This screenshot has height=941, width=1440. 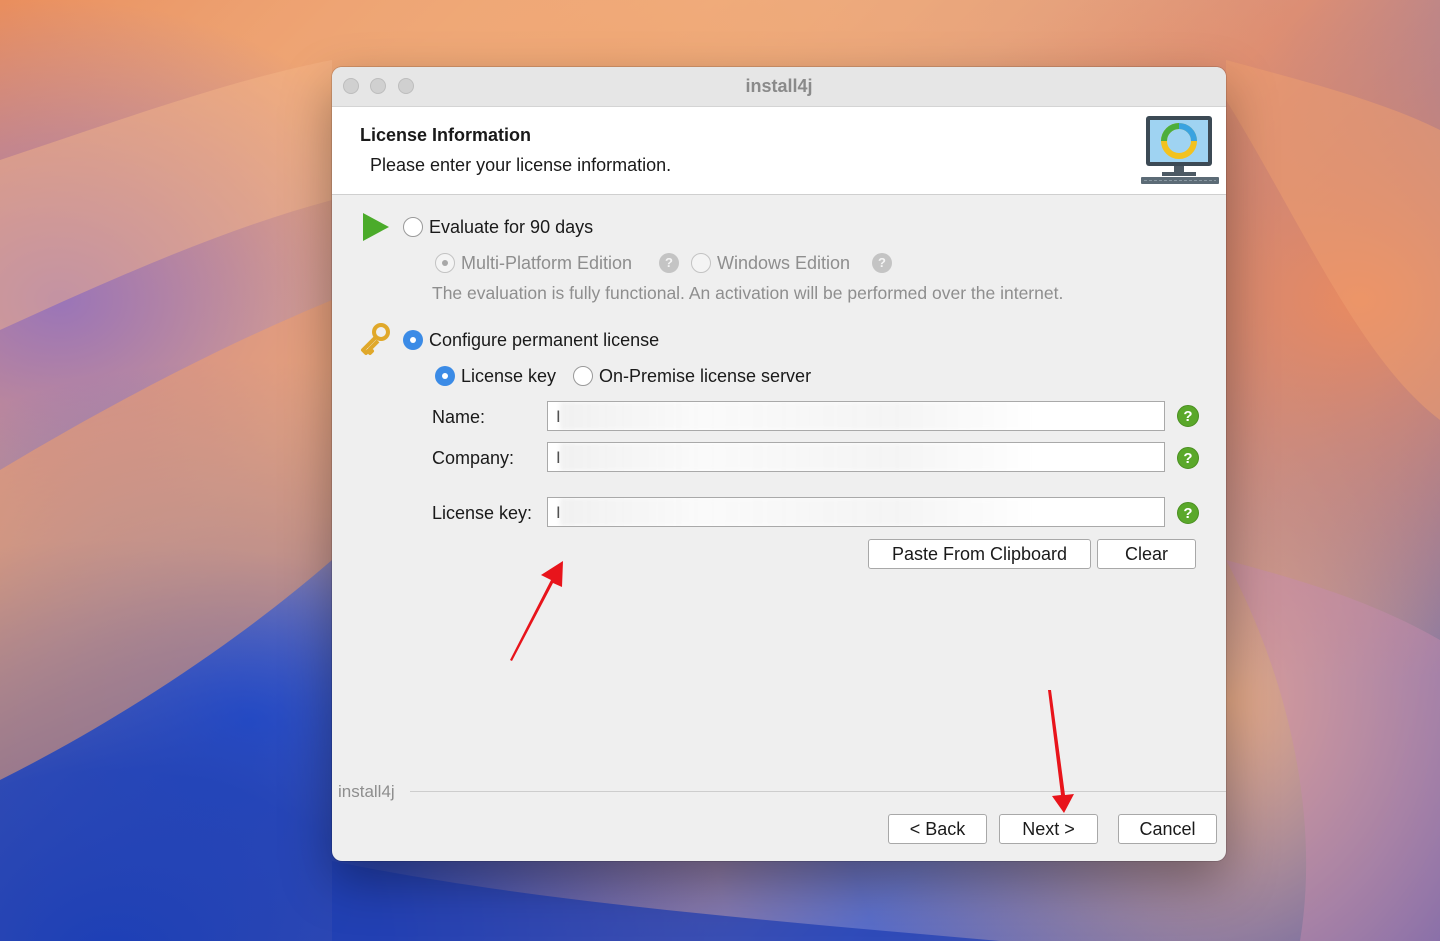 I want to click on computer-monitor-icon, so click(x=1180, y=150).